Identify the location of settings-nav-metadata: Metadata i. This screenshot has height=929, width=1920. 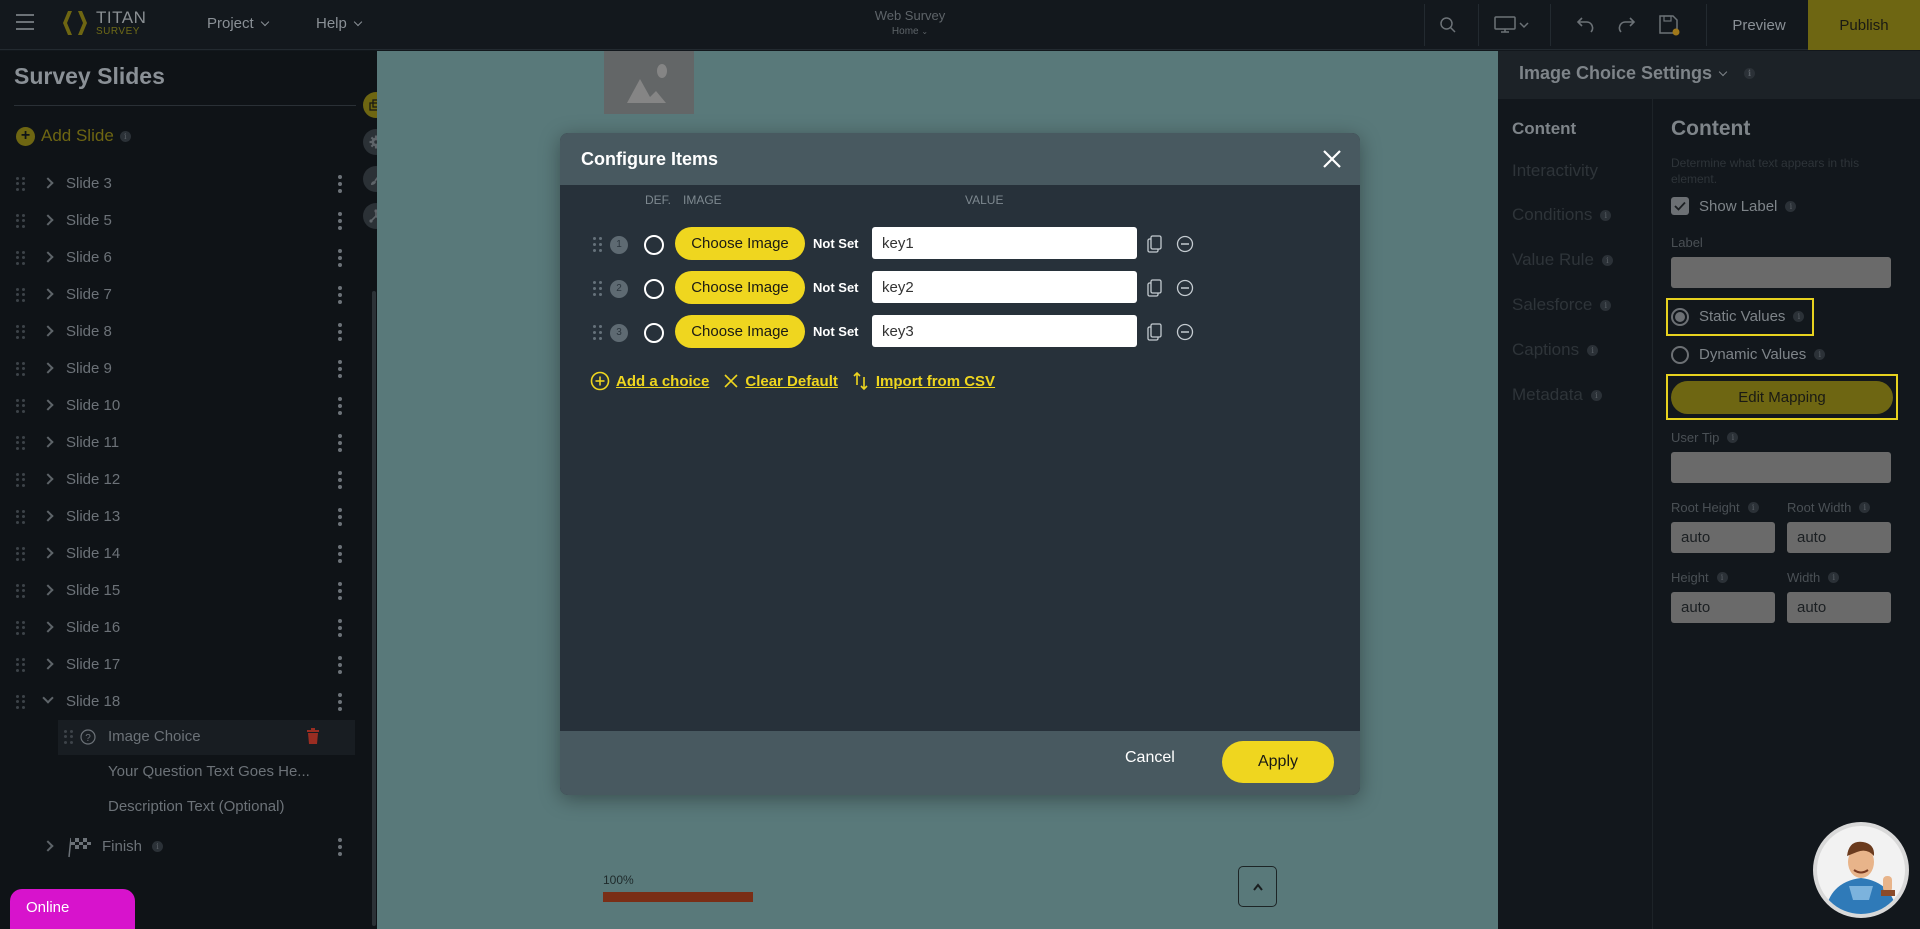
(1557, 395).